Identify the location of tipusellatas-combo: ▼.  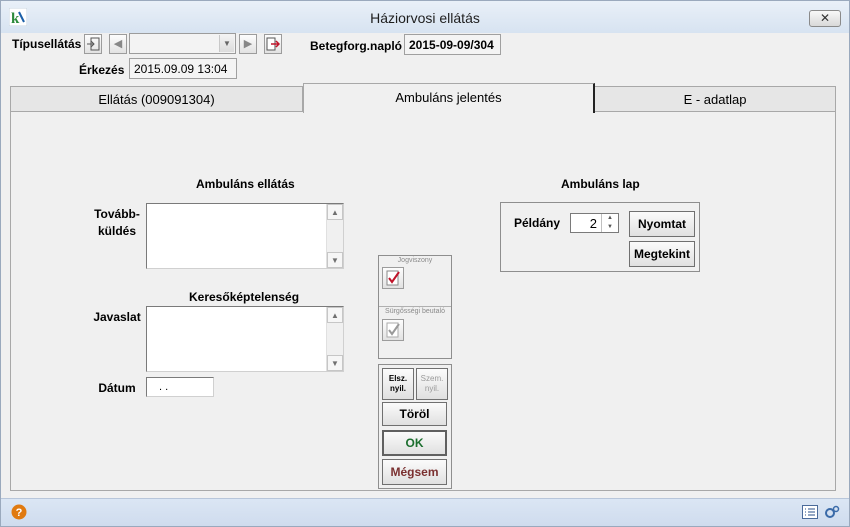
(182, 43).